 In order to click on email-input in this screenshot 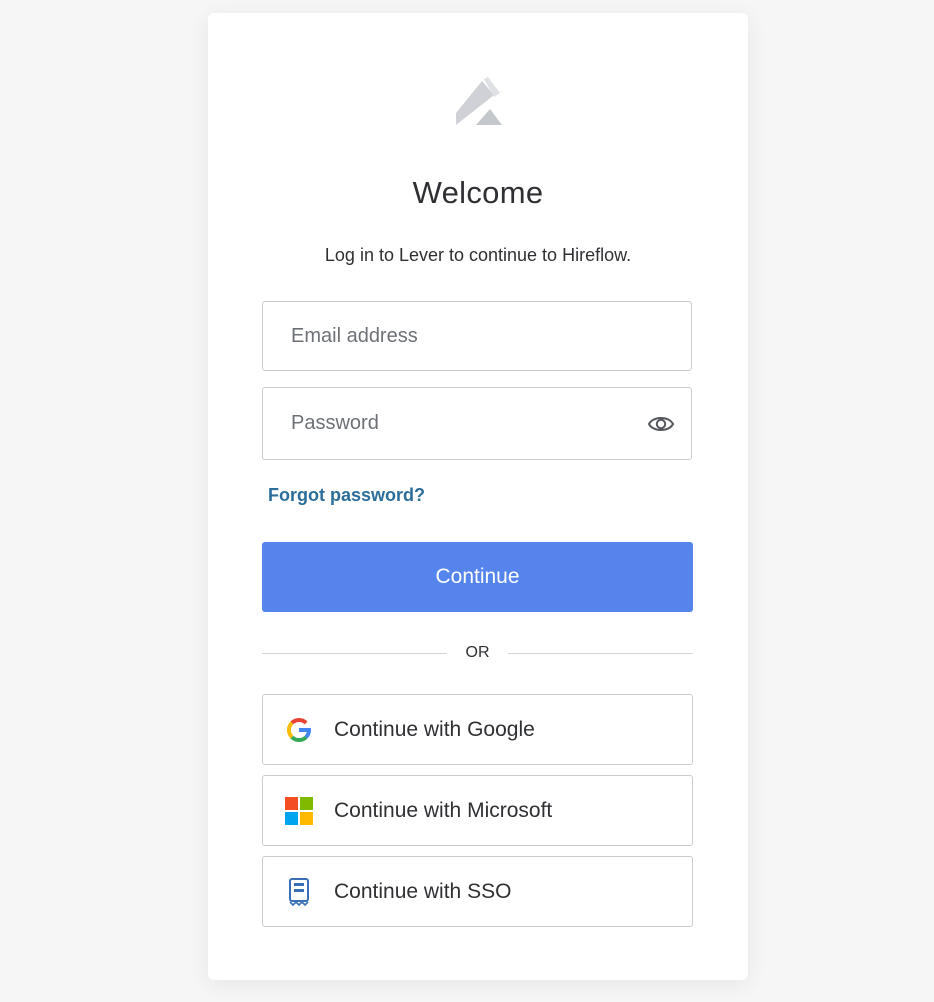, I will do `click(477, 336)`.